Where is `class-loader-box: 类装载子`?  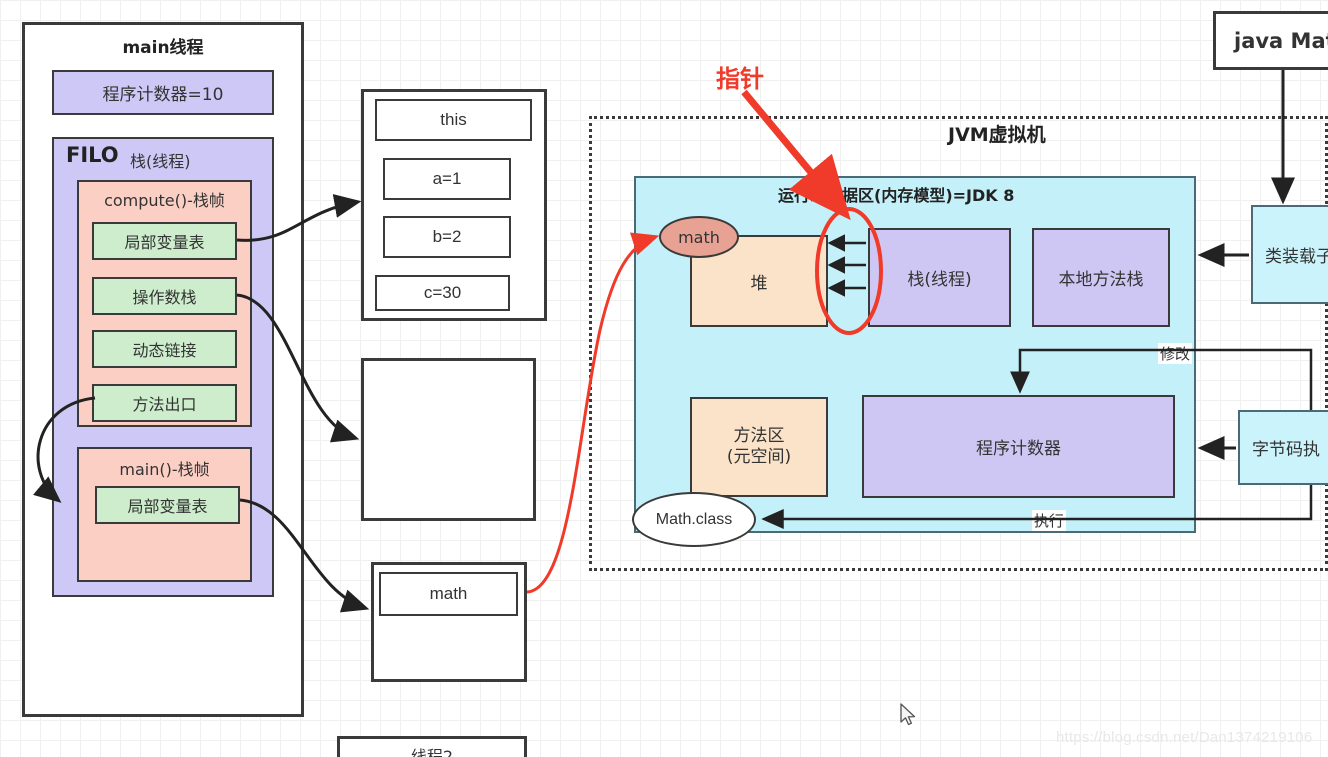 class-loader-box: 类装载子 is located at coordinates (1289, 254).